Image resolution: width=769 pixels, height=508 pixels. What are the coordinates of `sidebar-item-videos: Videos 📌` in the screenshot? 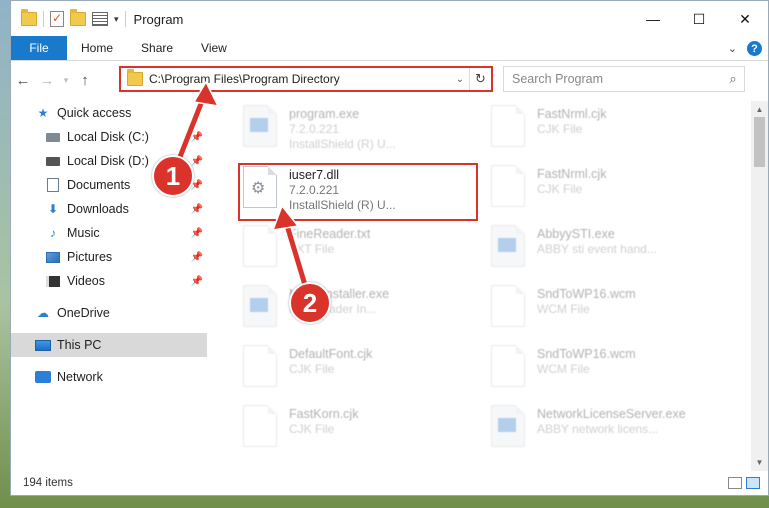 It's located at (109, 281).